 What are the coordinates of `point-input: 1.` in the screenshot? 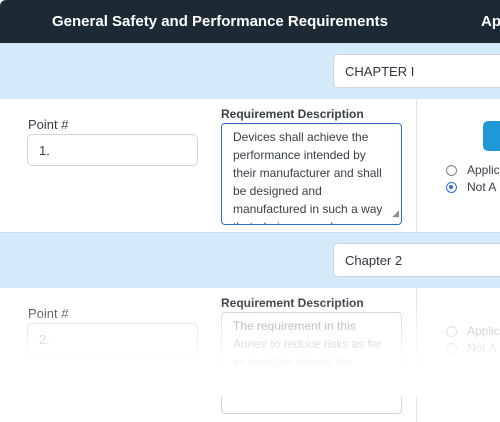 It's located at (112, 150).